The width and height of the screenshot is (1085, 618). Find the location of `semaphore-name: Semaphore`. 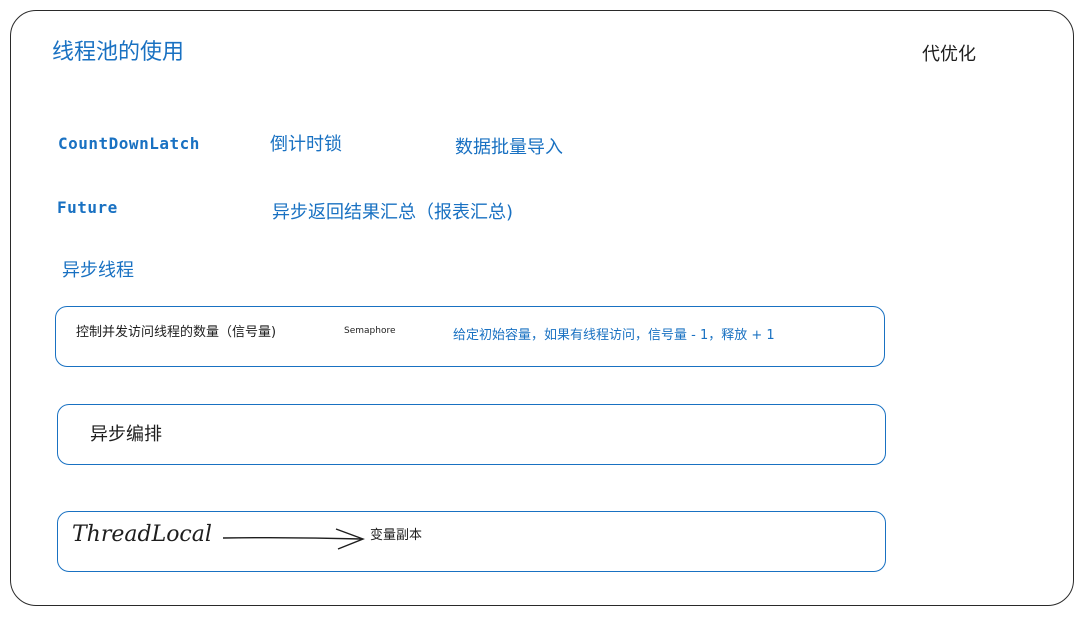

semaphore-name: Semaphore is located at coordinates (370, 331).